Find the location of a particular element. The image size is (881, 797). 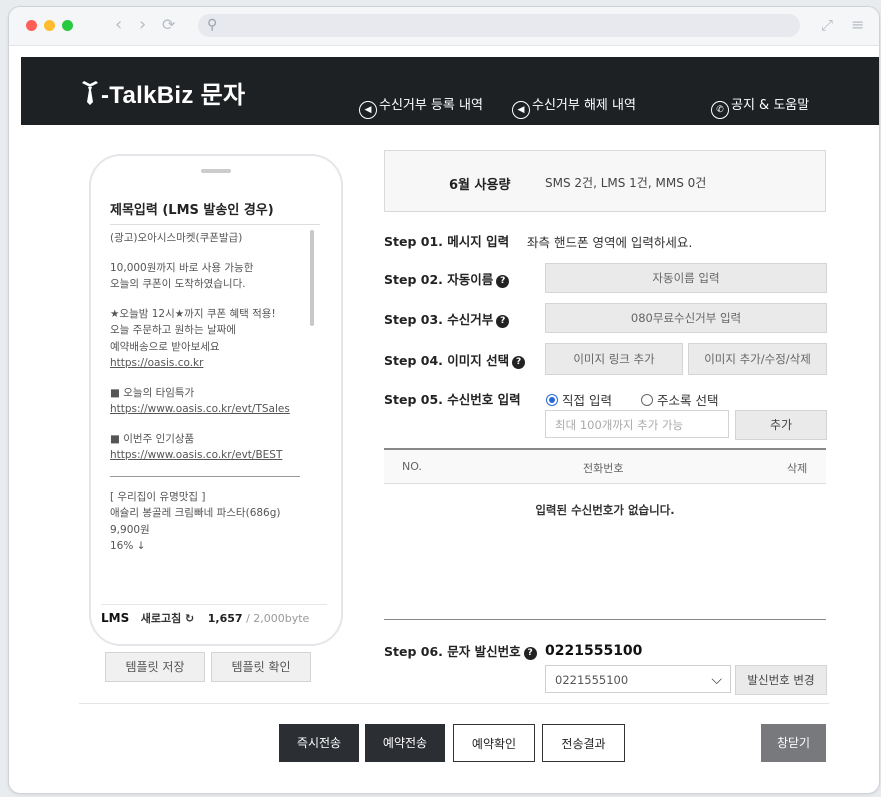

back-icon: ‹ is located at coordinates (118, 25).